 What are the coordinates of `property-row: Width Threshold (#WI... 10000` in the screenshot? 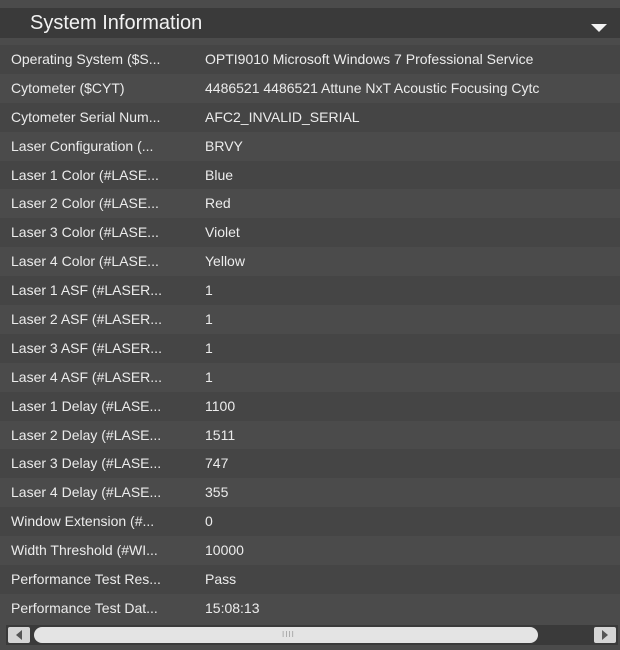 It's located at (310, 551).